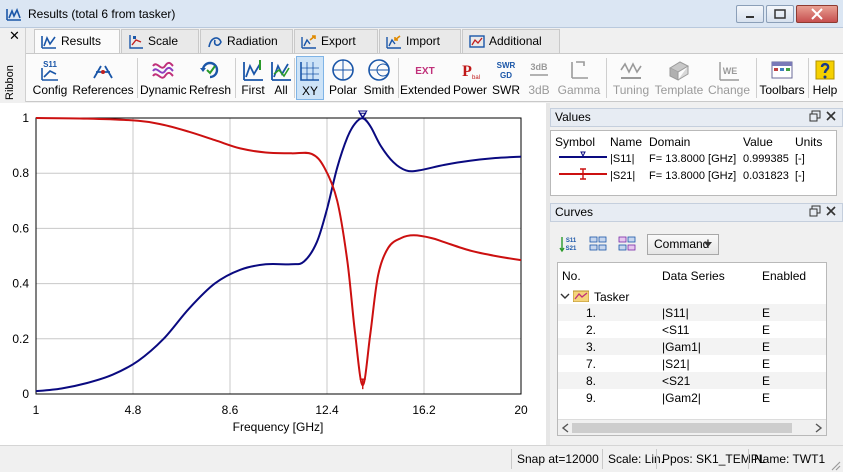  I want to click on curves-tool-button-1: S11 S21, so click(569, 244).